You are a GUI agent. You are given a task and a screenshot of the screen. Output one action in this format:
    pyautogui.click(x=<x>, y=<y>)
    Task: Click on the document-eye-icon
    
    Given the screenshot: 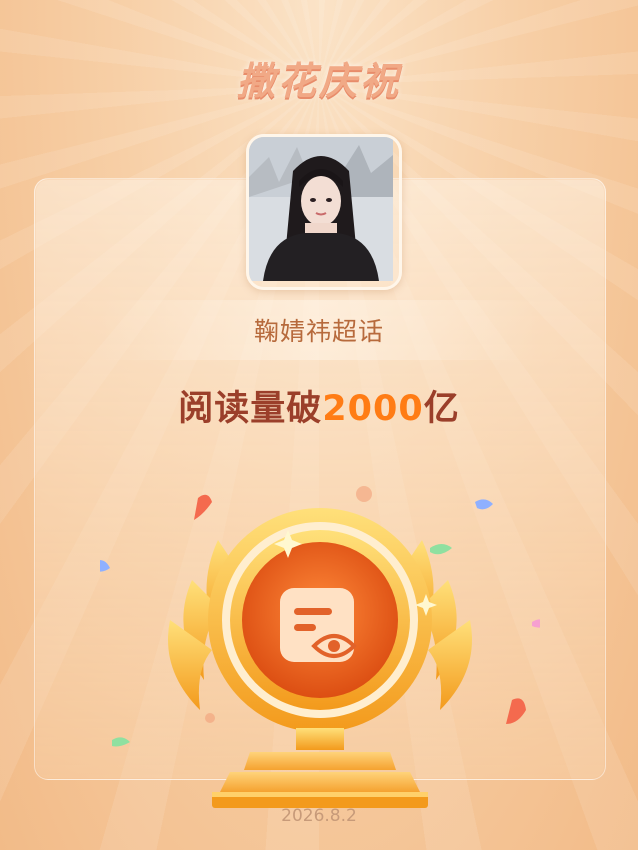 What is the action you would take?
    pyautogui.click(x=318, y=625)
    